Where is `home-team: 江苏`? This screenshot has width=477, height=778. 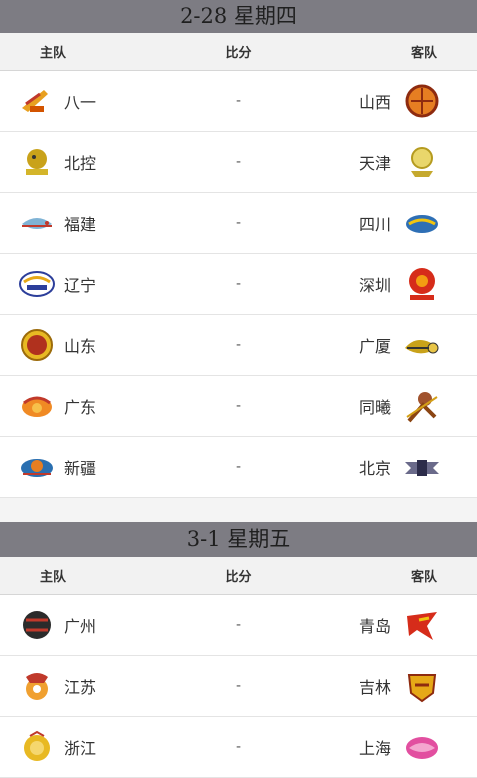
home-team: 江苏 is located at coordinates (80, 686).